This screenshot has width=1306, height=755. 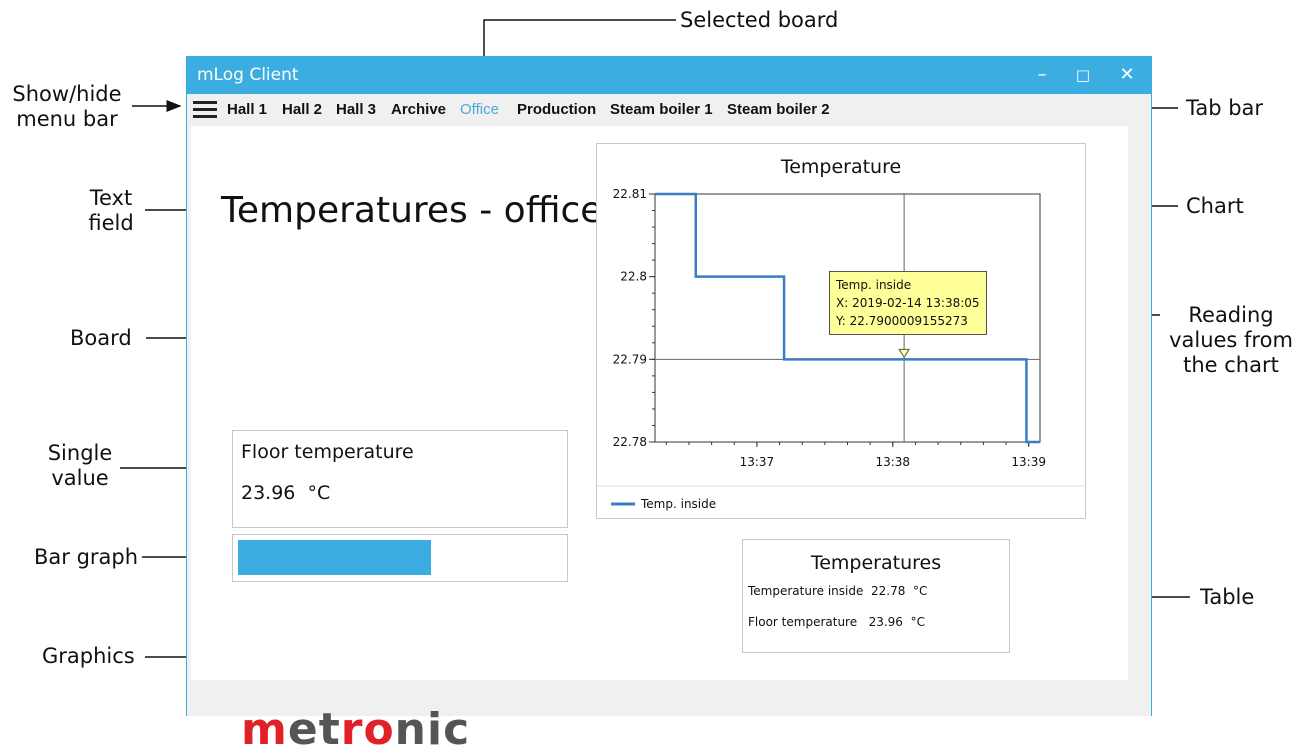 I want to click on callout-text-field: Text field, so click(x=111, y=211).